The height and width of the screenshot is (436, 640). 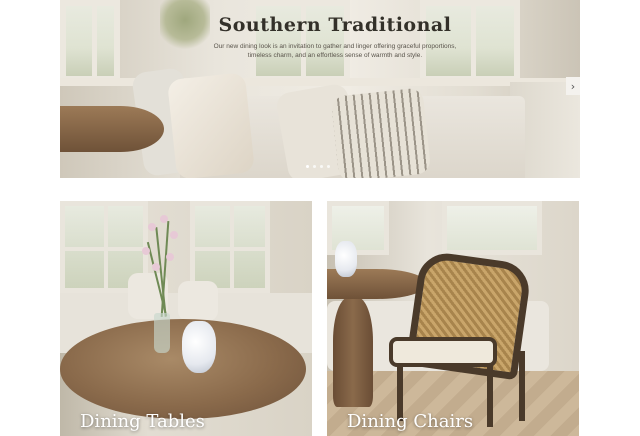 What do you see at coordinates (381, 132) in the screenshot?
I see `hero-striped-pillow` at bounding box center [381, 132].